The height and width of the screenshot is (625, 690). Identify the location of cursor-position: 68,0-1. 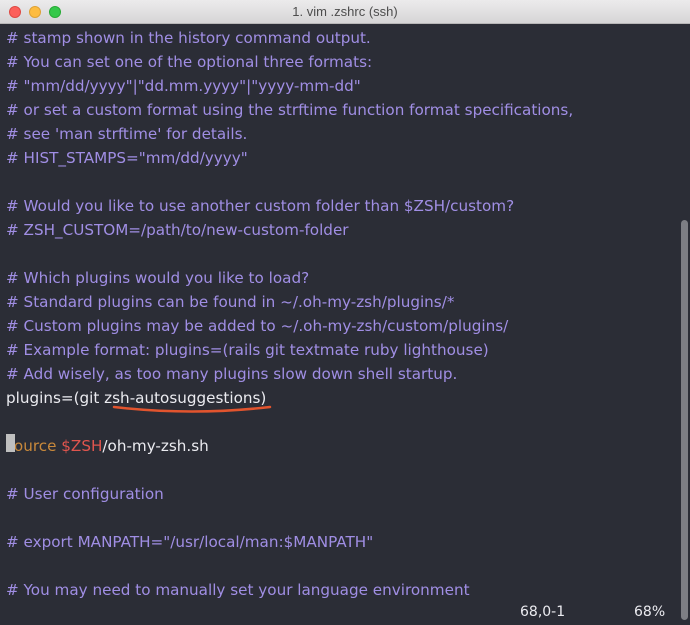
(543, 612).